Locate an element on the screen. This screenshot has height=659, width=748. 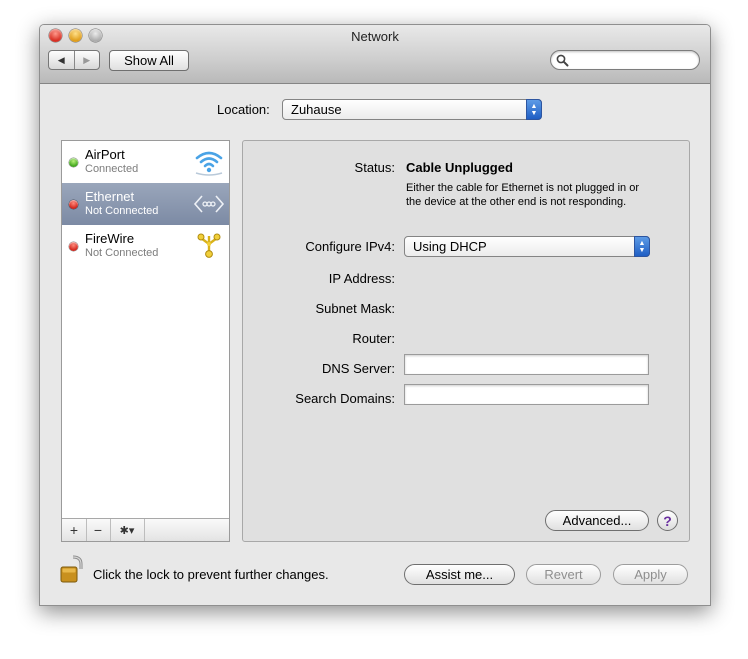
service-list: AirPort Connected Ethernet Not Connected is located at coordinates (145, 341).